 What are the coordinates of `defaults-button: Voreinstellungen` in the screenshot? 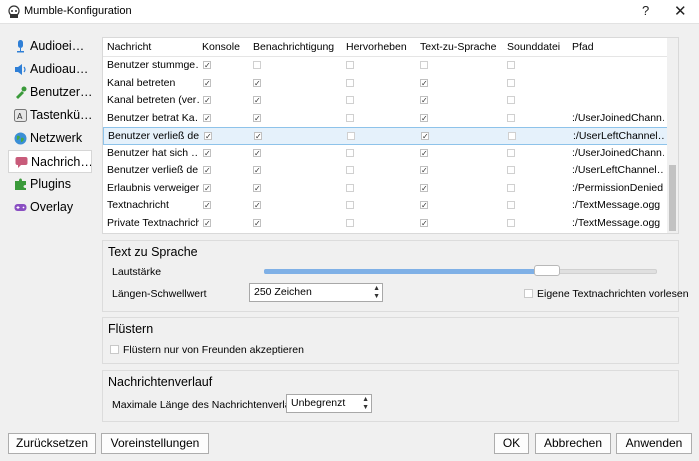 It's located at (155, 443).